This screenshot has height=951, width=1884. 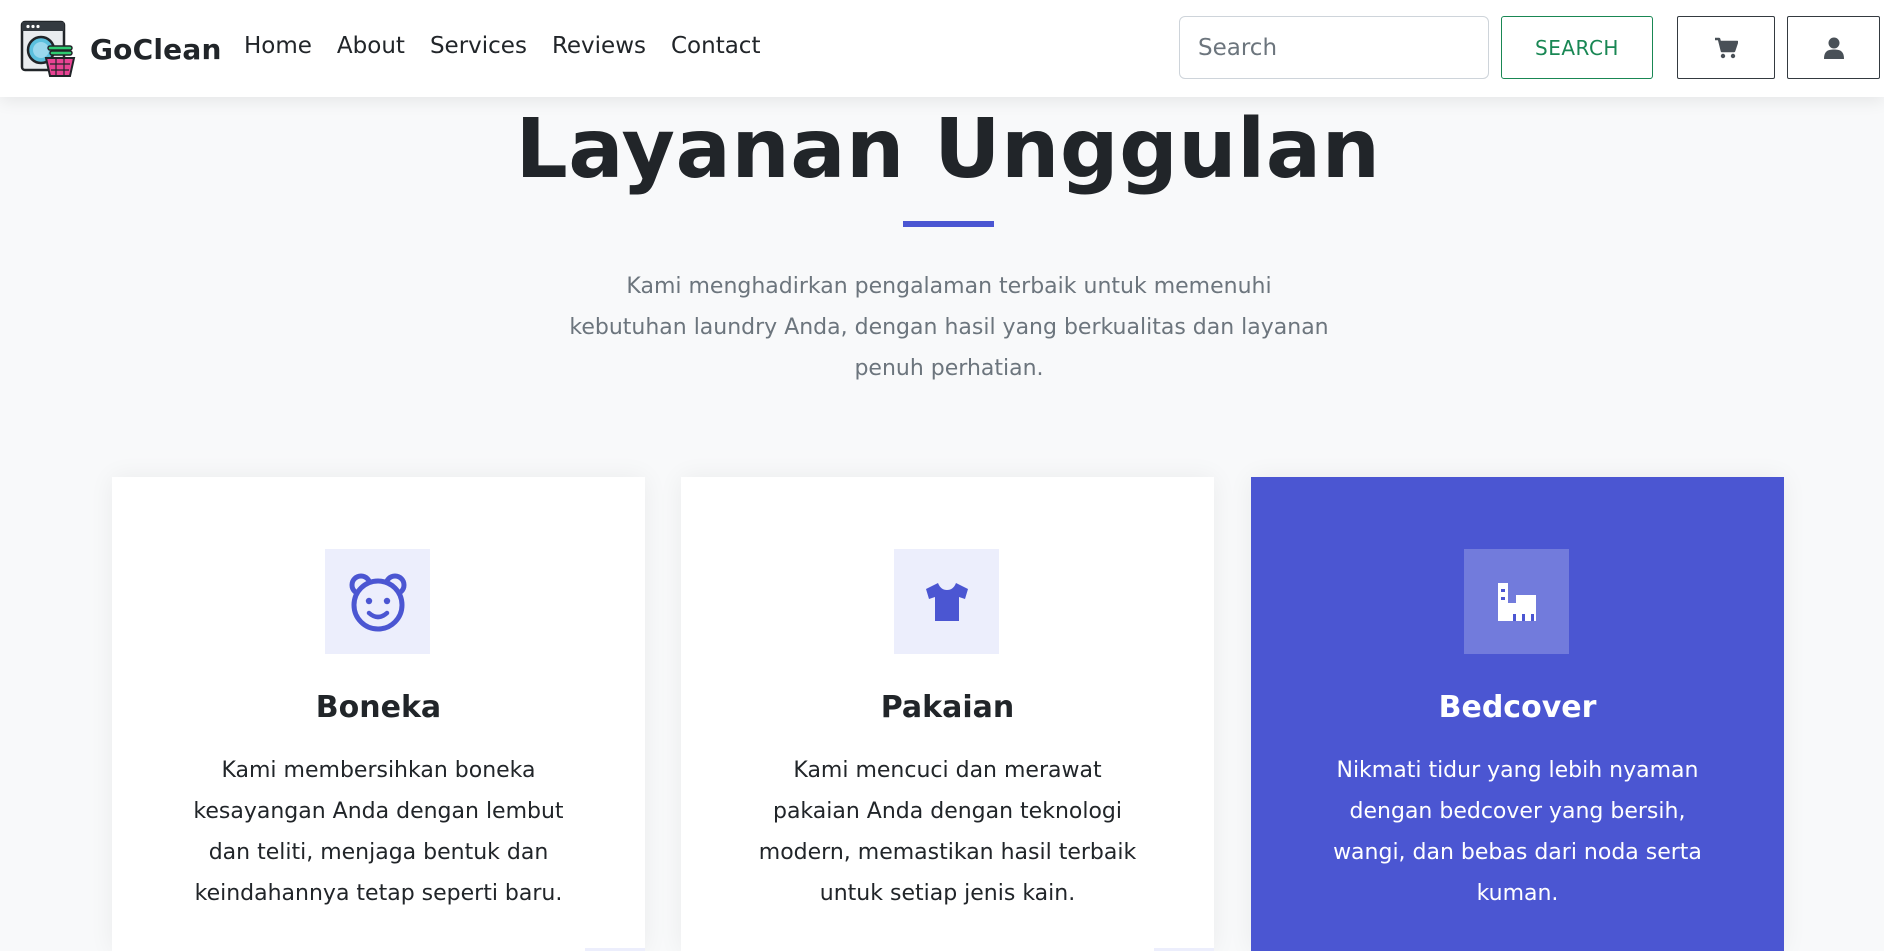 What do you see at coordinates (371, 46) in the screenshot?
I see `nav-link-about: About` at bounding box center [371, 46].